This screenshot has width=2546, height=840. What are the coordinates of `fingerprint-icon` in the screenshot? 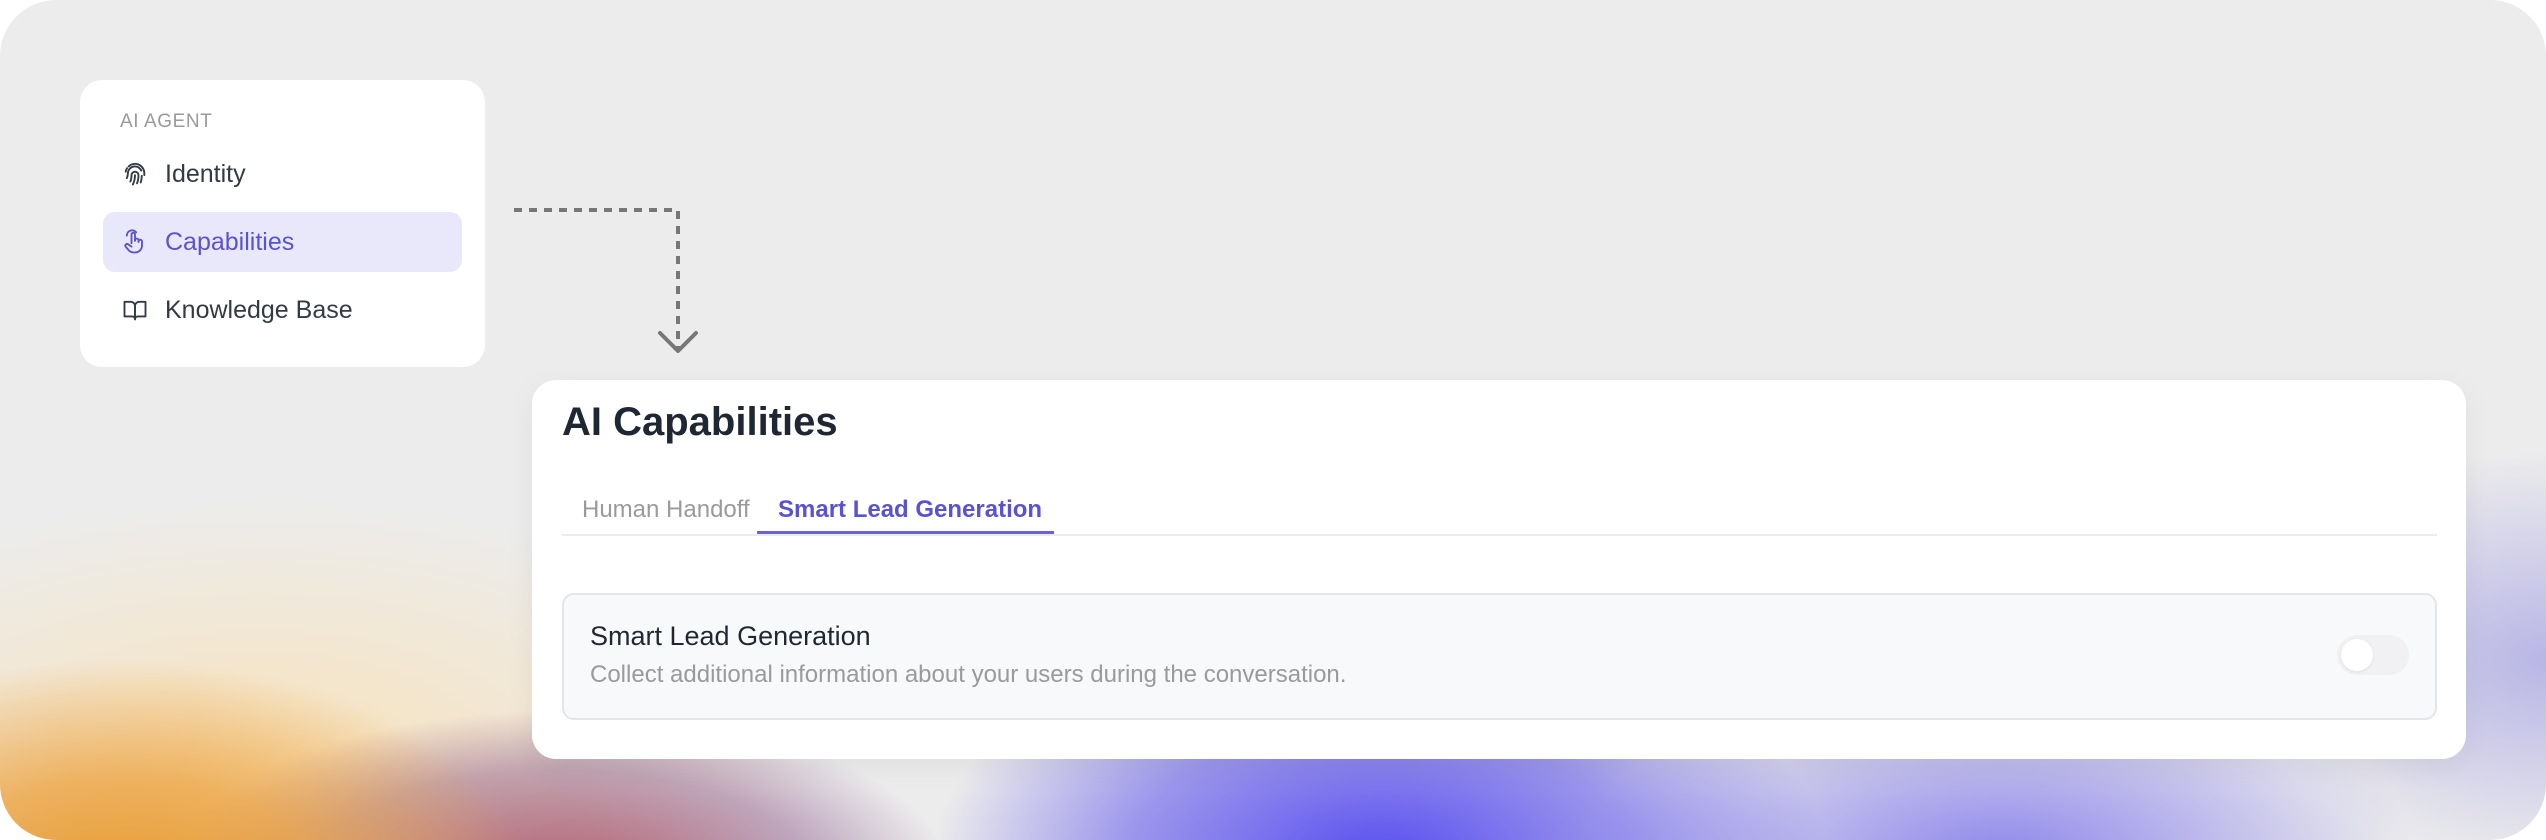 It's located at (135, 174).